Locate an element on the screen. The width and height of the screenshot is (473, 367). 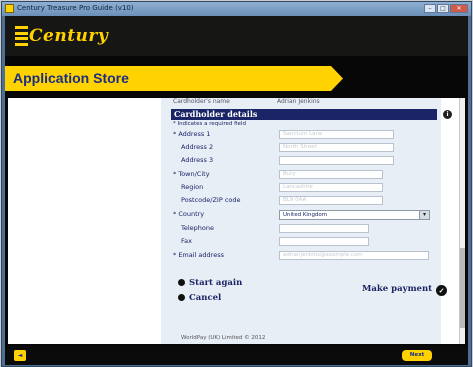
close-button: ✕ is located at coordinates (459, 8).